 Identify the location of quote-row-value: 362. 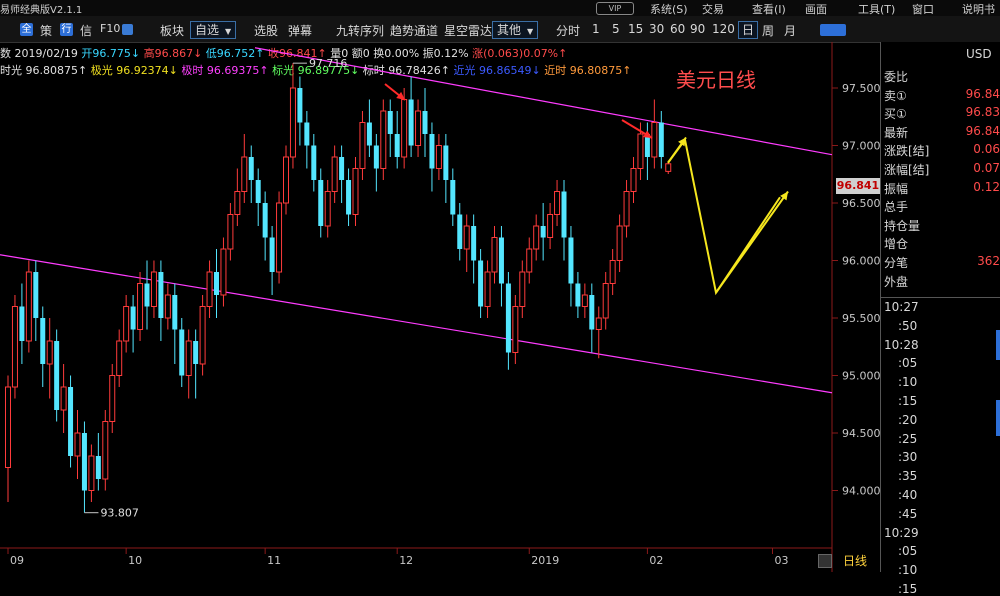
(988, 261).